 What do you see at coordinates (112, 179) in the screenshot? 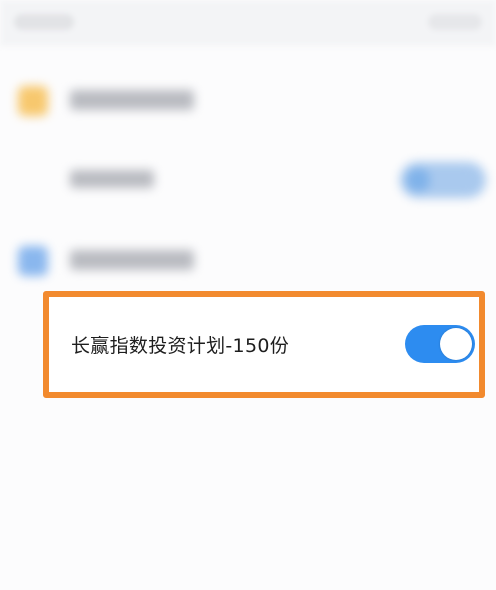
I see `blurred-sub-title` at bounding box center [112, 179].